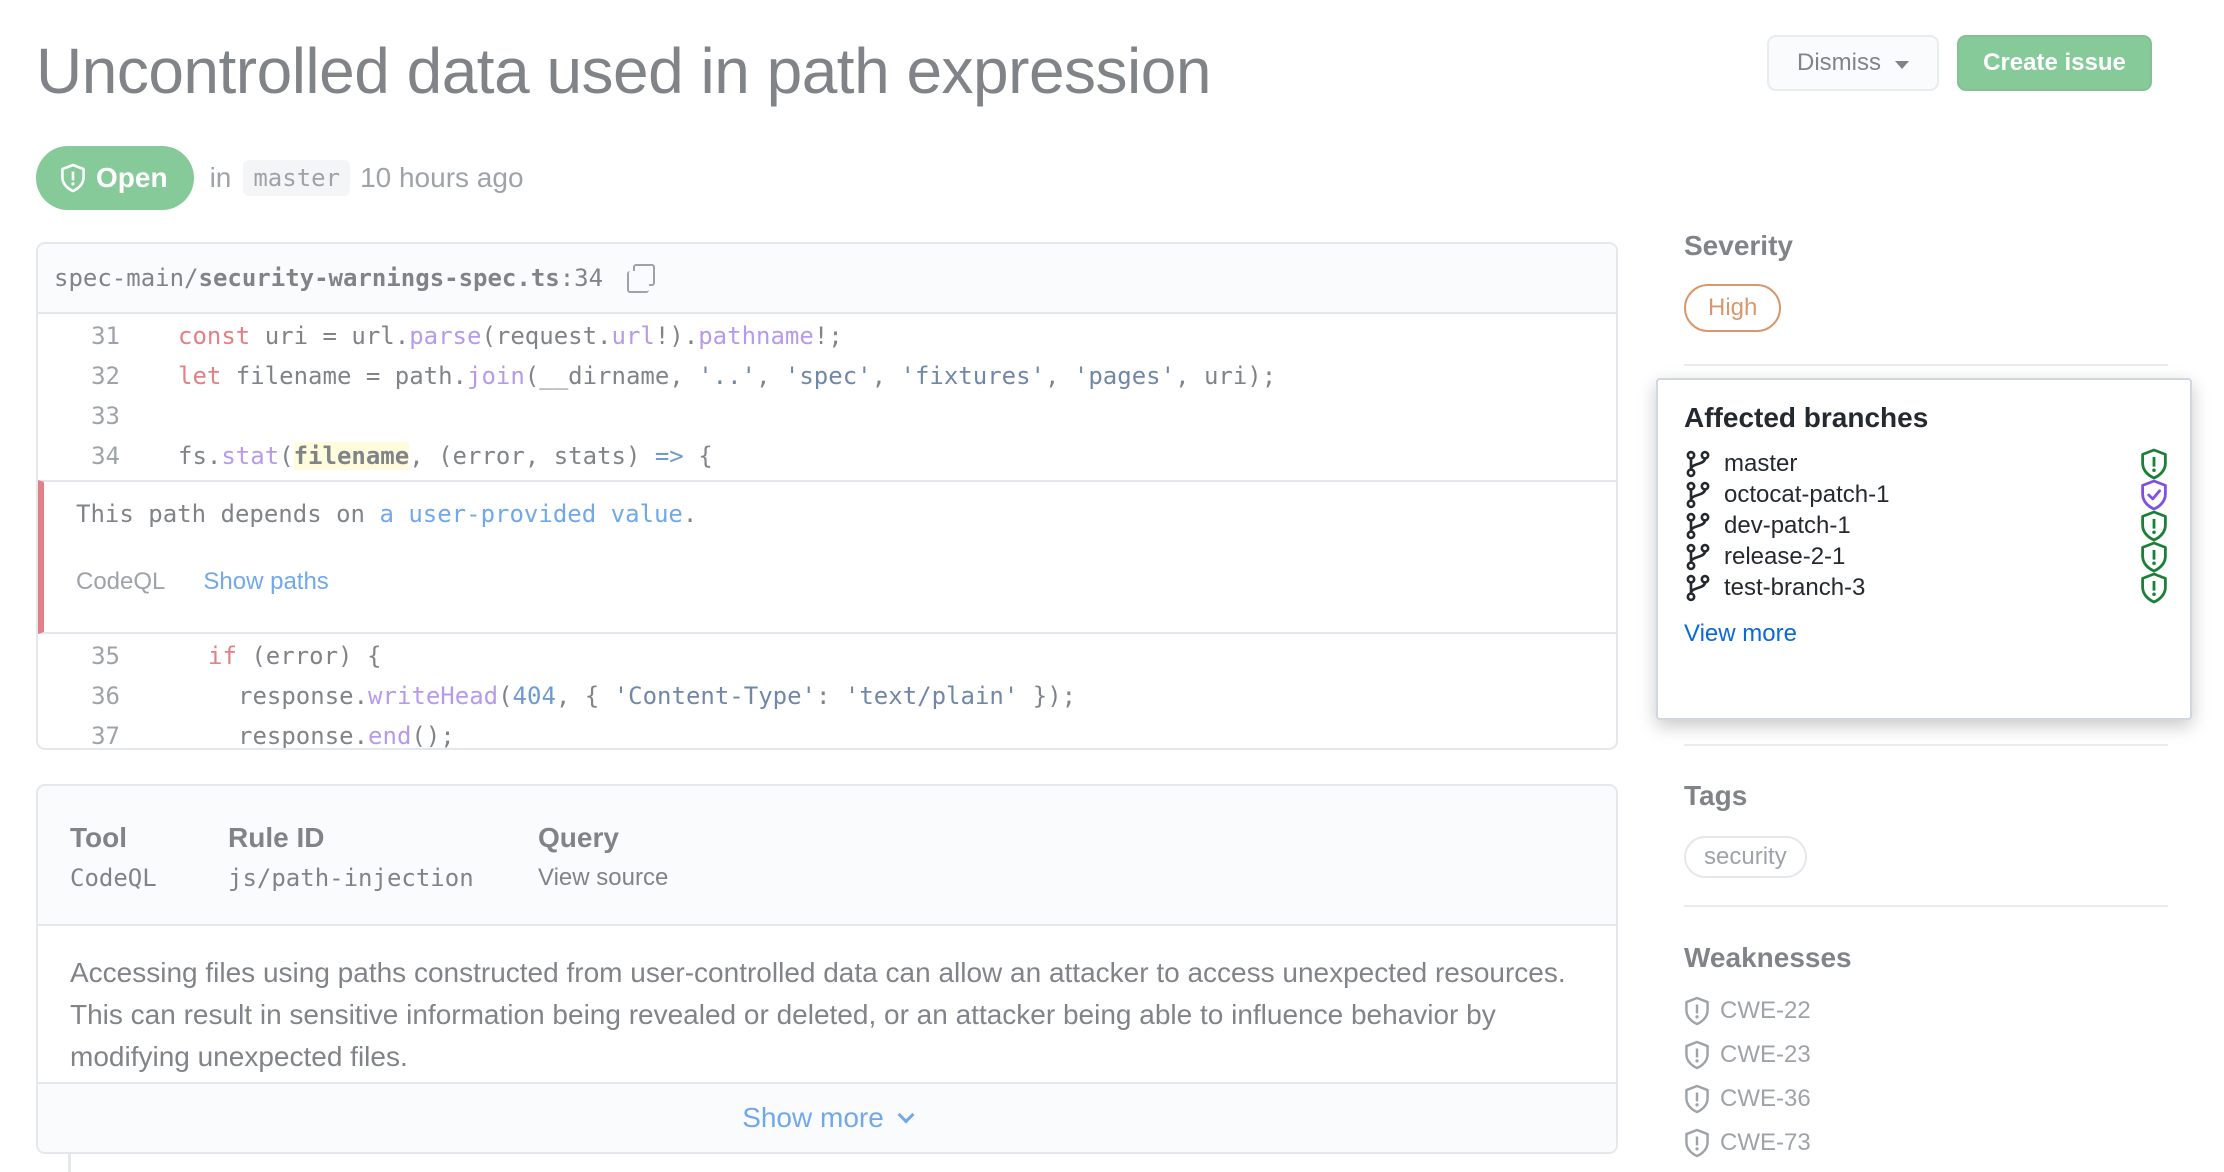  What do you see at coordinates (295, 656) in the screenshot?
I see `code-text: if (error) {` at bounding box center [295, 656].